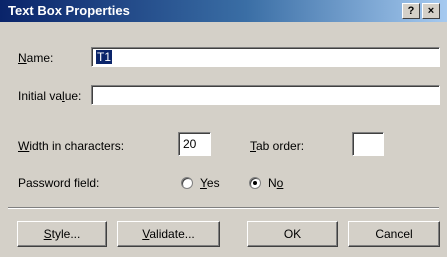 Image resolution: width=447 pixels, height=257 pixels. I want to click on ok-button: OK, so click(292, 234).